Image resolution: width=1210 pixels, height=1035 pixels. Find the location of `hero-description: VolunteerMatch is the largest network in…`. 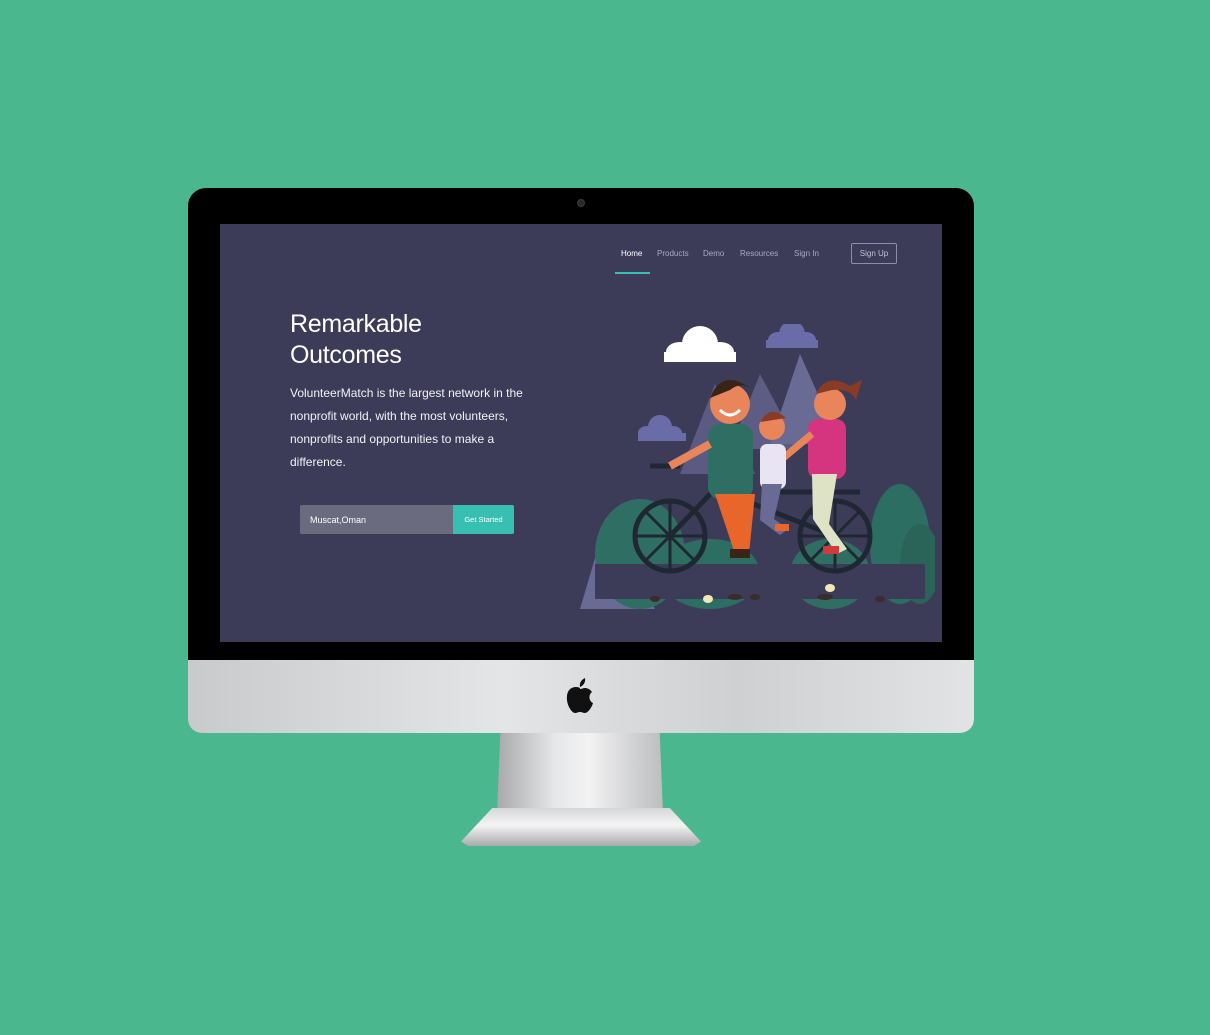

hero-description: VolunteerMatch is the largest network in… is located at coordinates (406, 427).